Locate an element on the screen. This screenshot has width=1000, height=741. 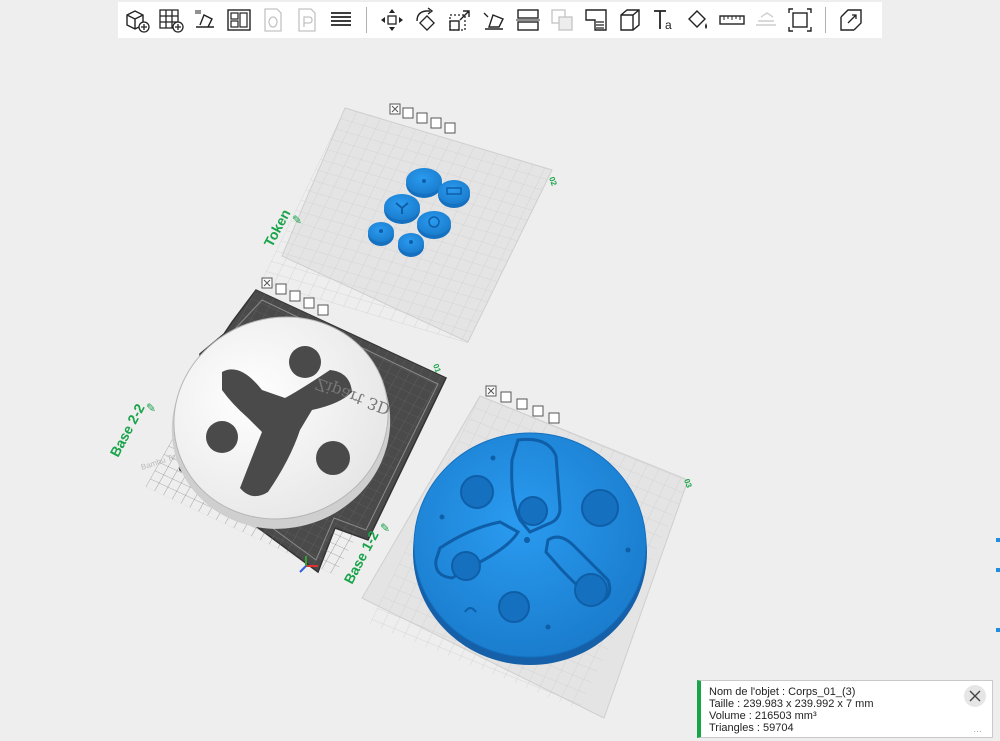
plate-0-button is located at coordinates (273, 20).